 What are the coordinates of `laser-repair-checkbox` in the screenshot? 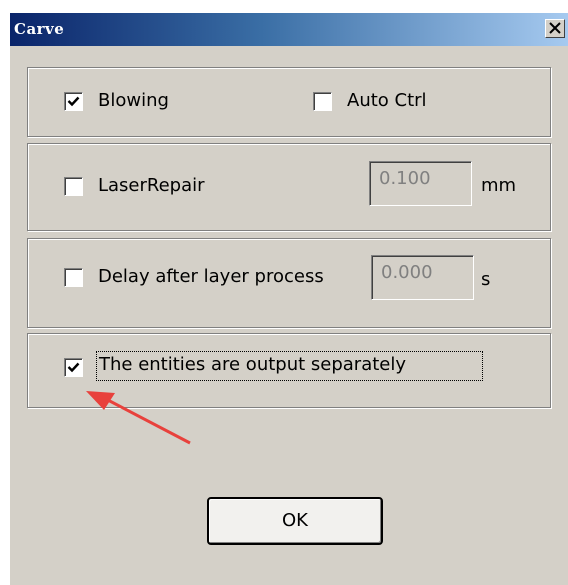 It's located at (73, 186).